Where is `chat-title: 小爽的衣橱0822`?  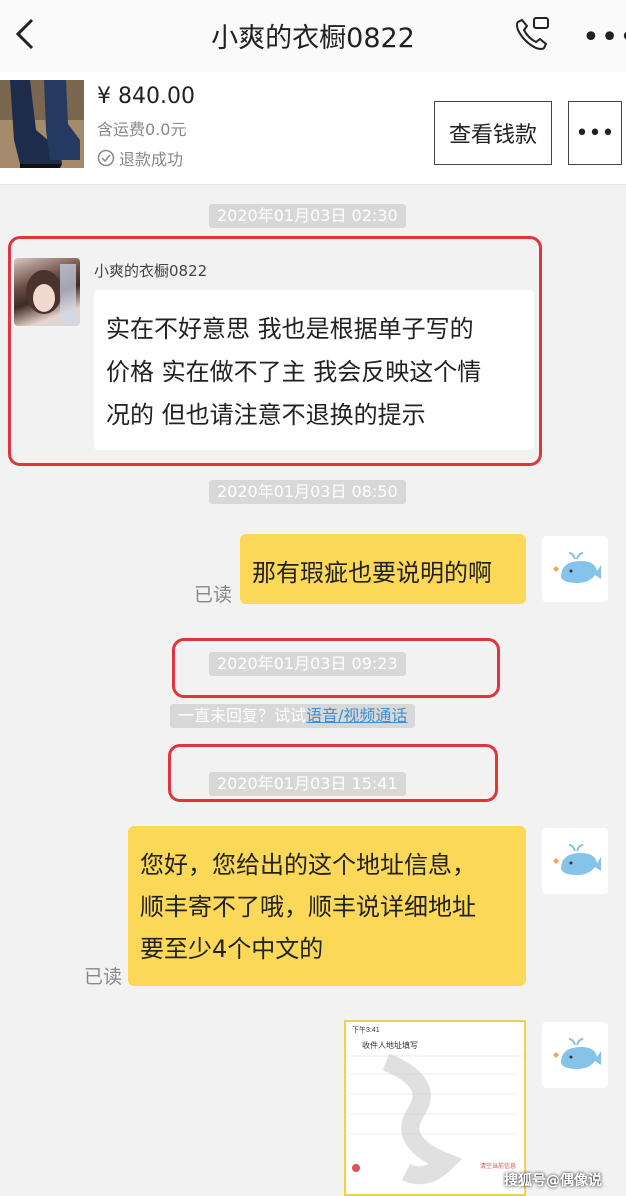 chat-title: 小爽的衣橱0822 is located at coordinates (313, 38).